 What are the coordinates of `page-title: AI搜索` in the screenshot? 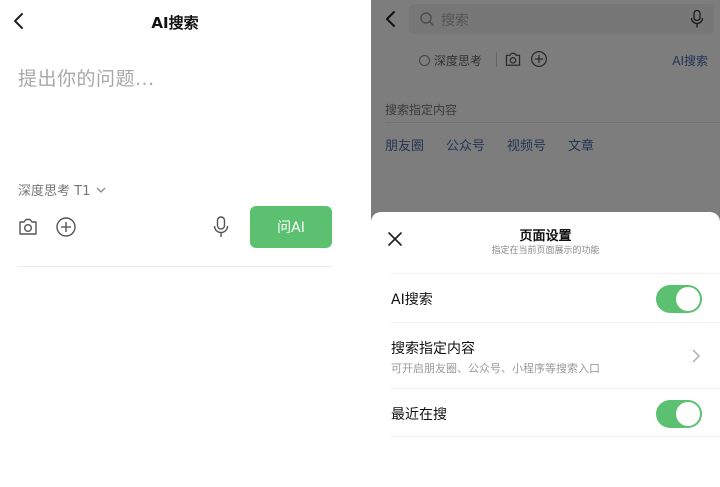 It's located at (175, 23).